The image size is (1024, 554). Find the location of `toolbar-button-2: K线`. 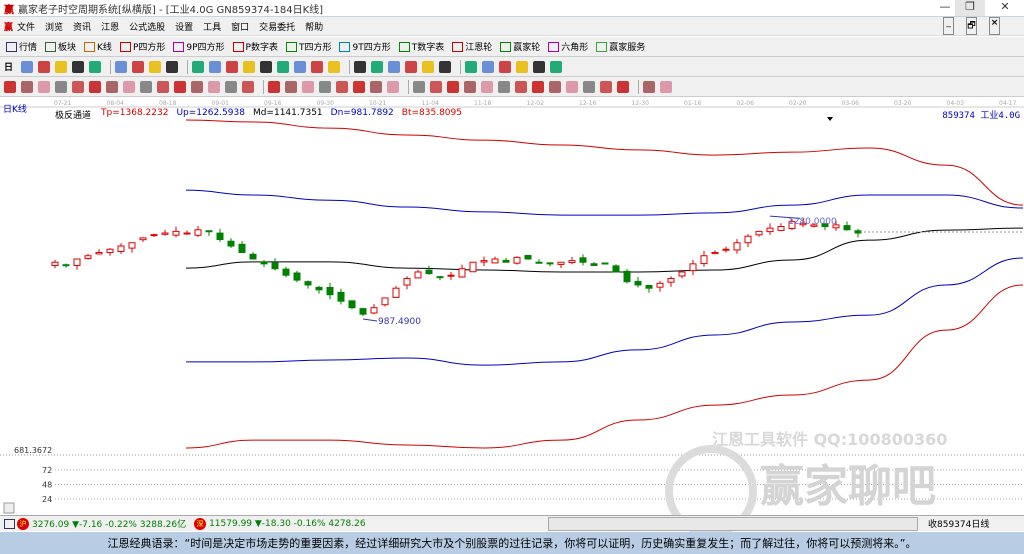

toolbar-button-2: K线 is located at coordinates (98, 46).